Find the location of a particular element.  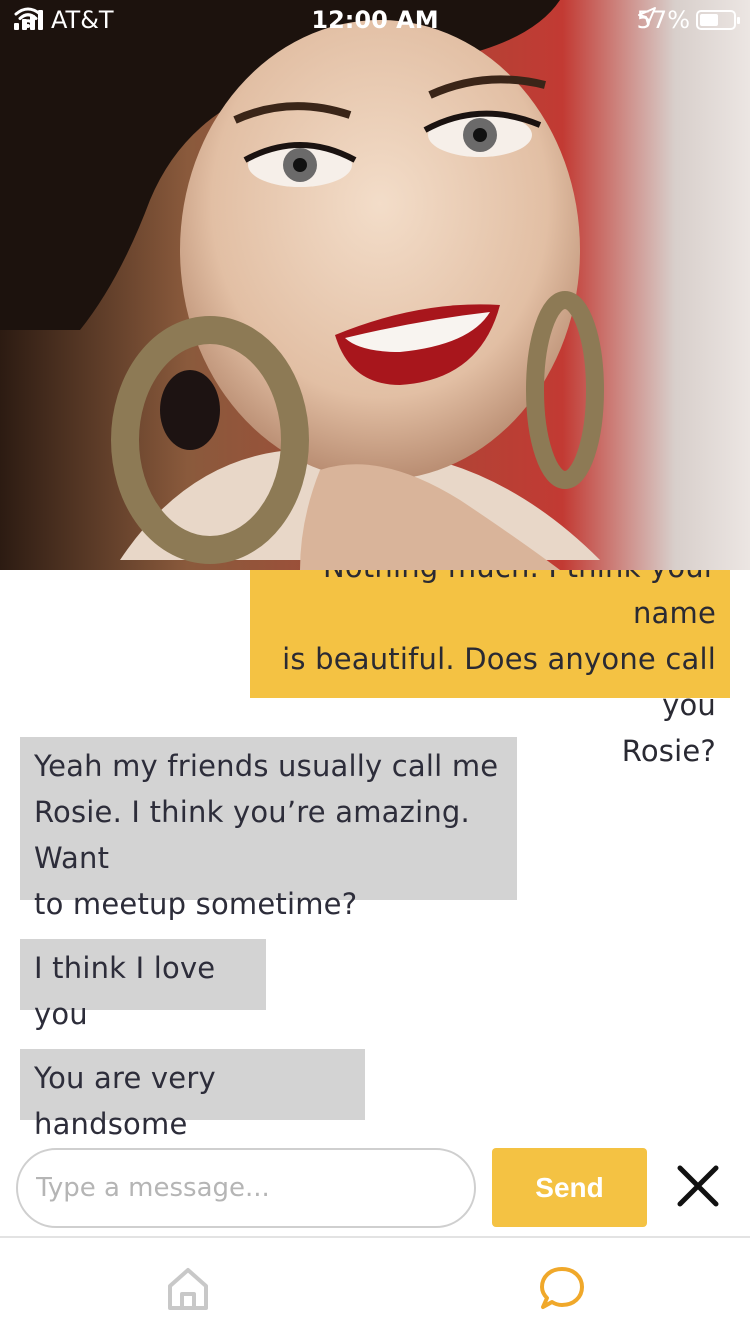

battery-fill is located at coordinates (709, 20).